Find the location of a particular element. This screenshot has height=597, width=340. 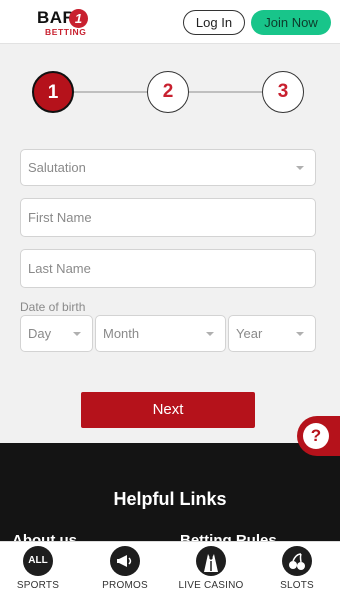

nav-item-sports: ALL SPORTS is located at coordinates (39, 568).